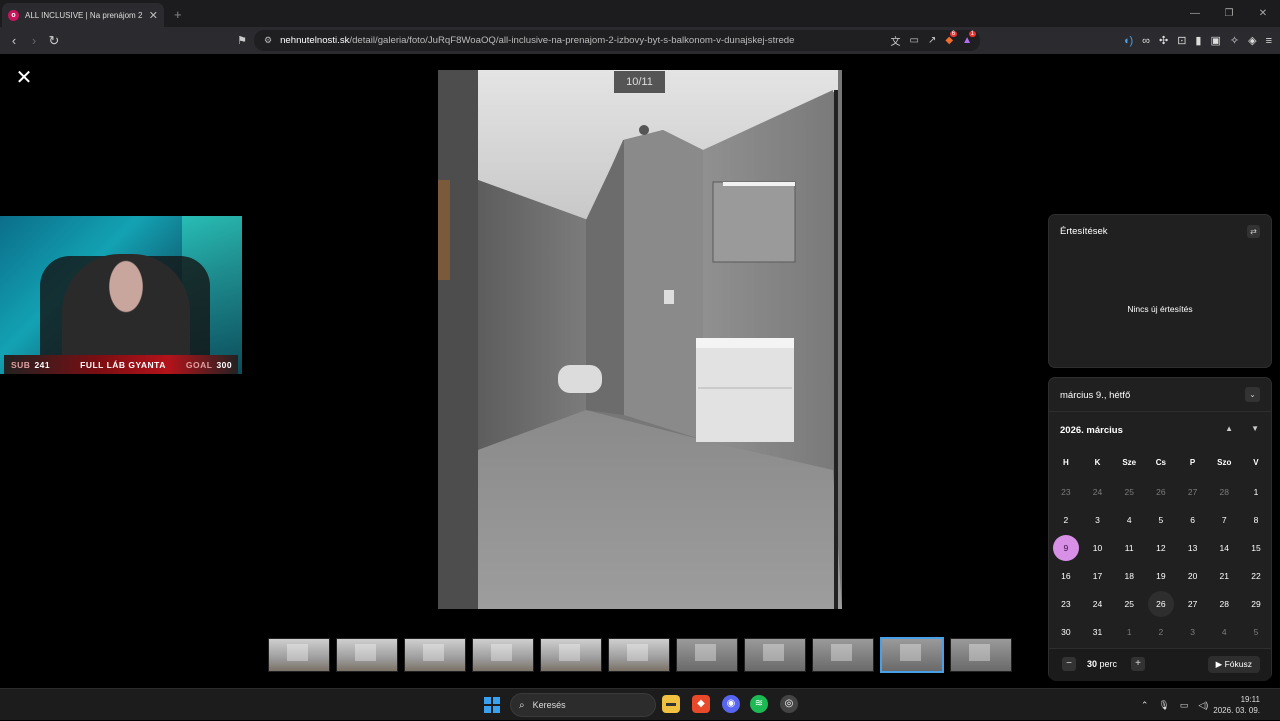 The height and width of the screenshot is (721, 1280). What do you see at coordinates (1128, 41) in the screenshot?
I see `speech-icon: ◖)` at bounding box center [1128, 41].